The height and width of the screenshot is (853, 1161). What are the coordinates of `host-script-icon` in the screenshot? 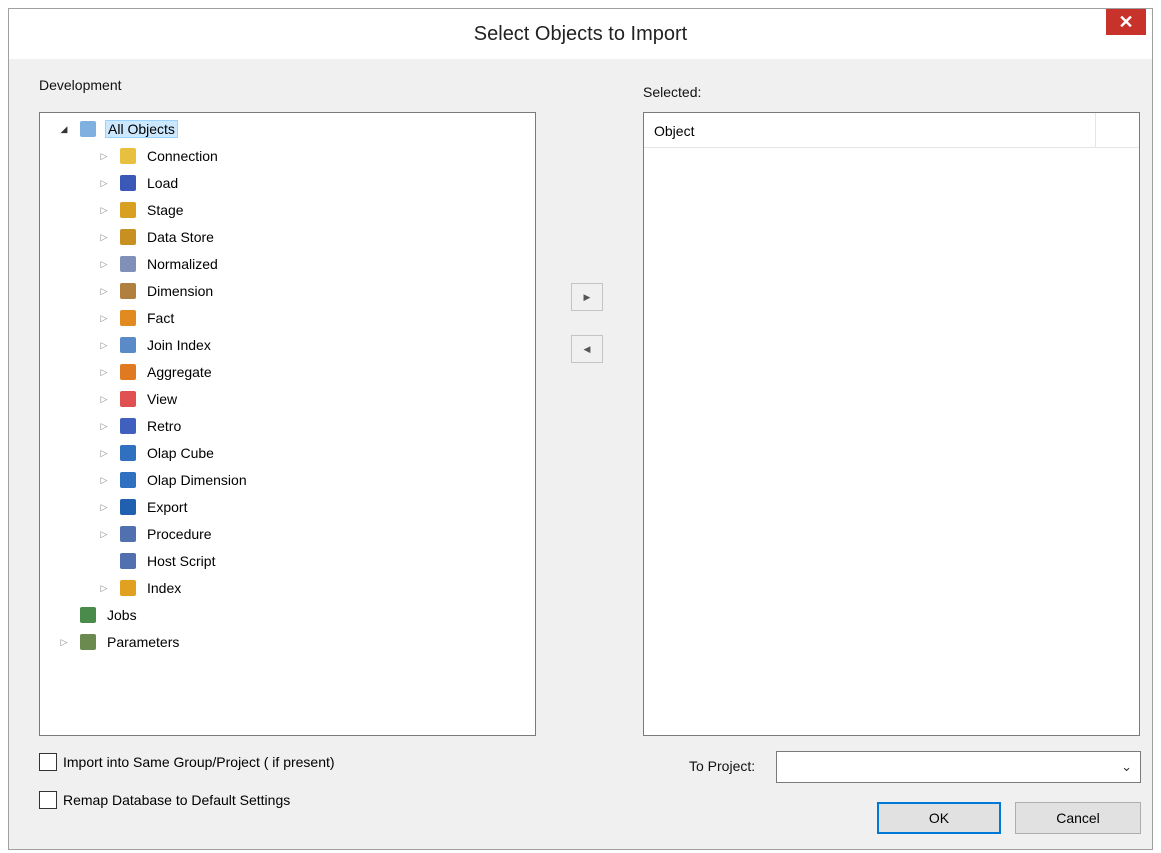 It's located at (128, 561).